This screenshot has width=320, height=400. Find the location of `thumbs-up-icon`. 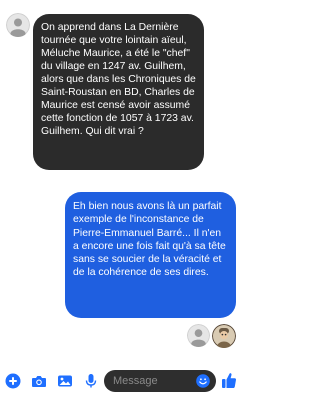

thumbs-up-icon is located at coordinates (229, 380).